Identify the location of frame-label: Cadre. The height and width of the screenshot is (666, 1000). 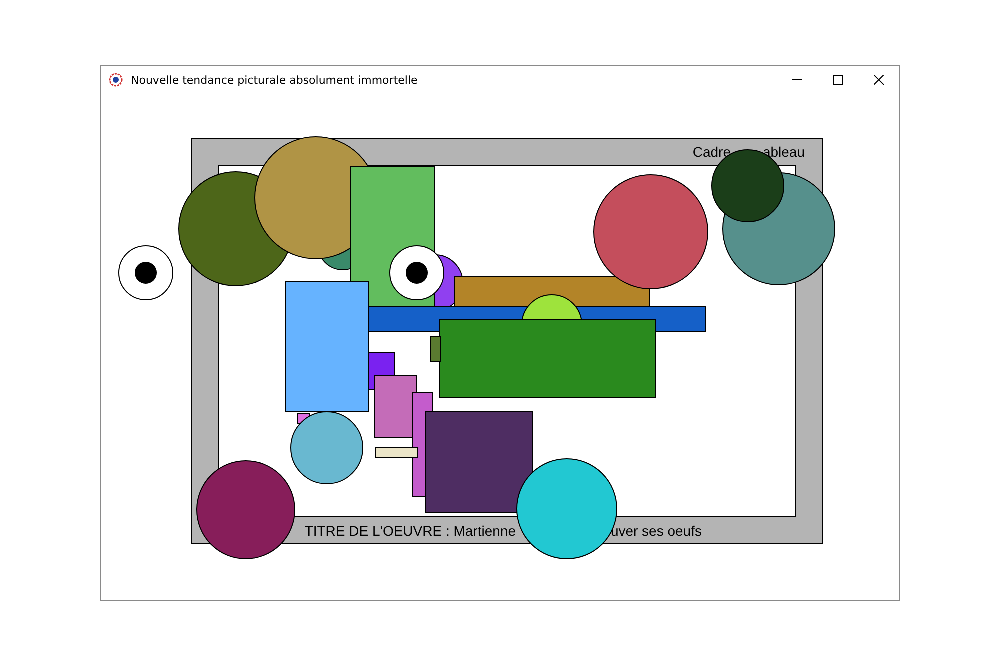
(711, 152).